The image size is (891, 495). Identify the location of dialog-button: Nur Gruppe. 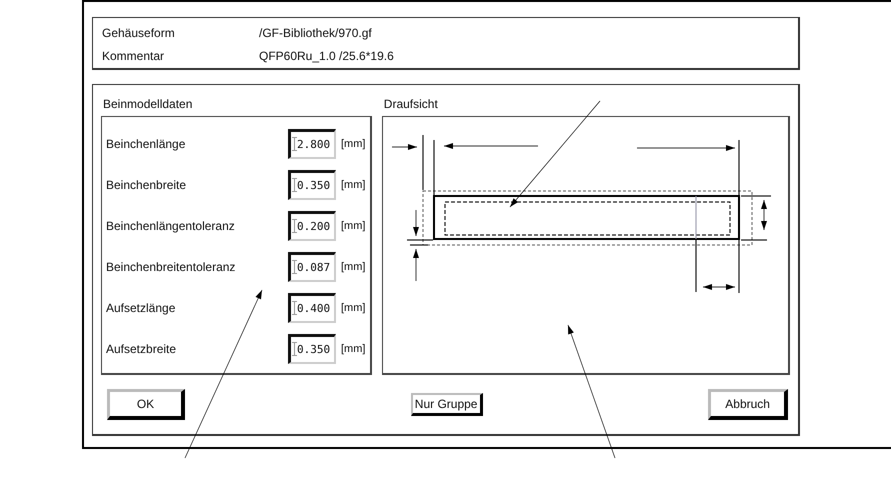
(446, 404).